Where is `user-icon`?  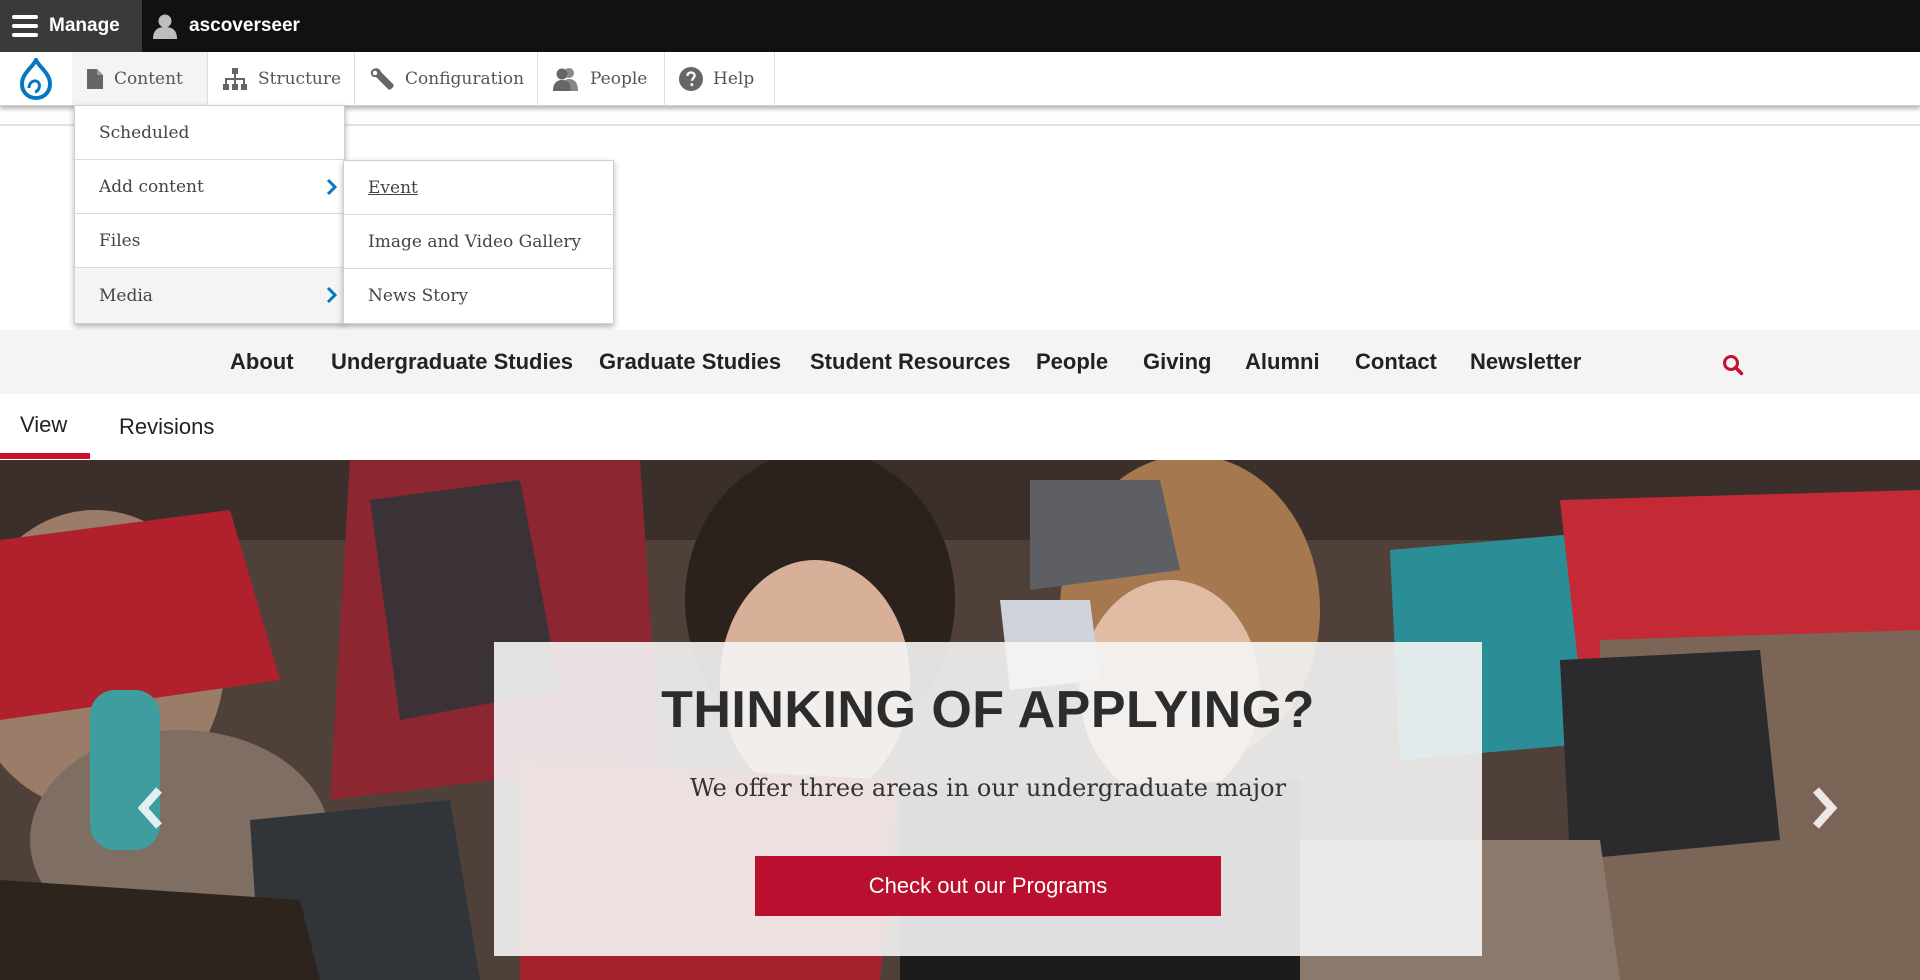 user-icon is located at coordinates (165, 26).